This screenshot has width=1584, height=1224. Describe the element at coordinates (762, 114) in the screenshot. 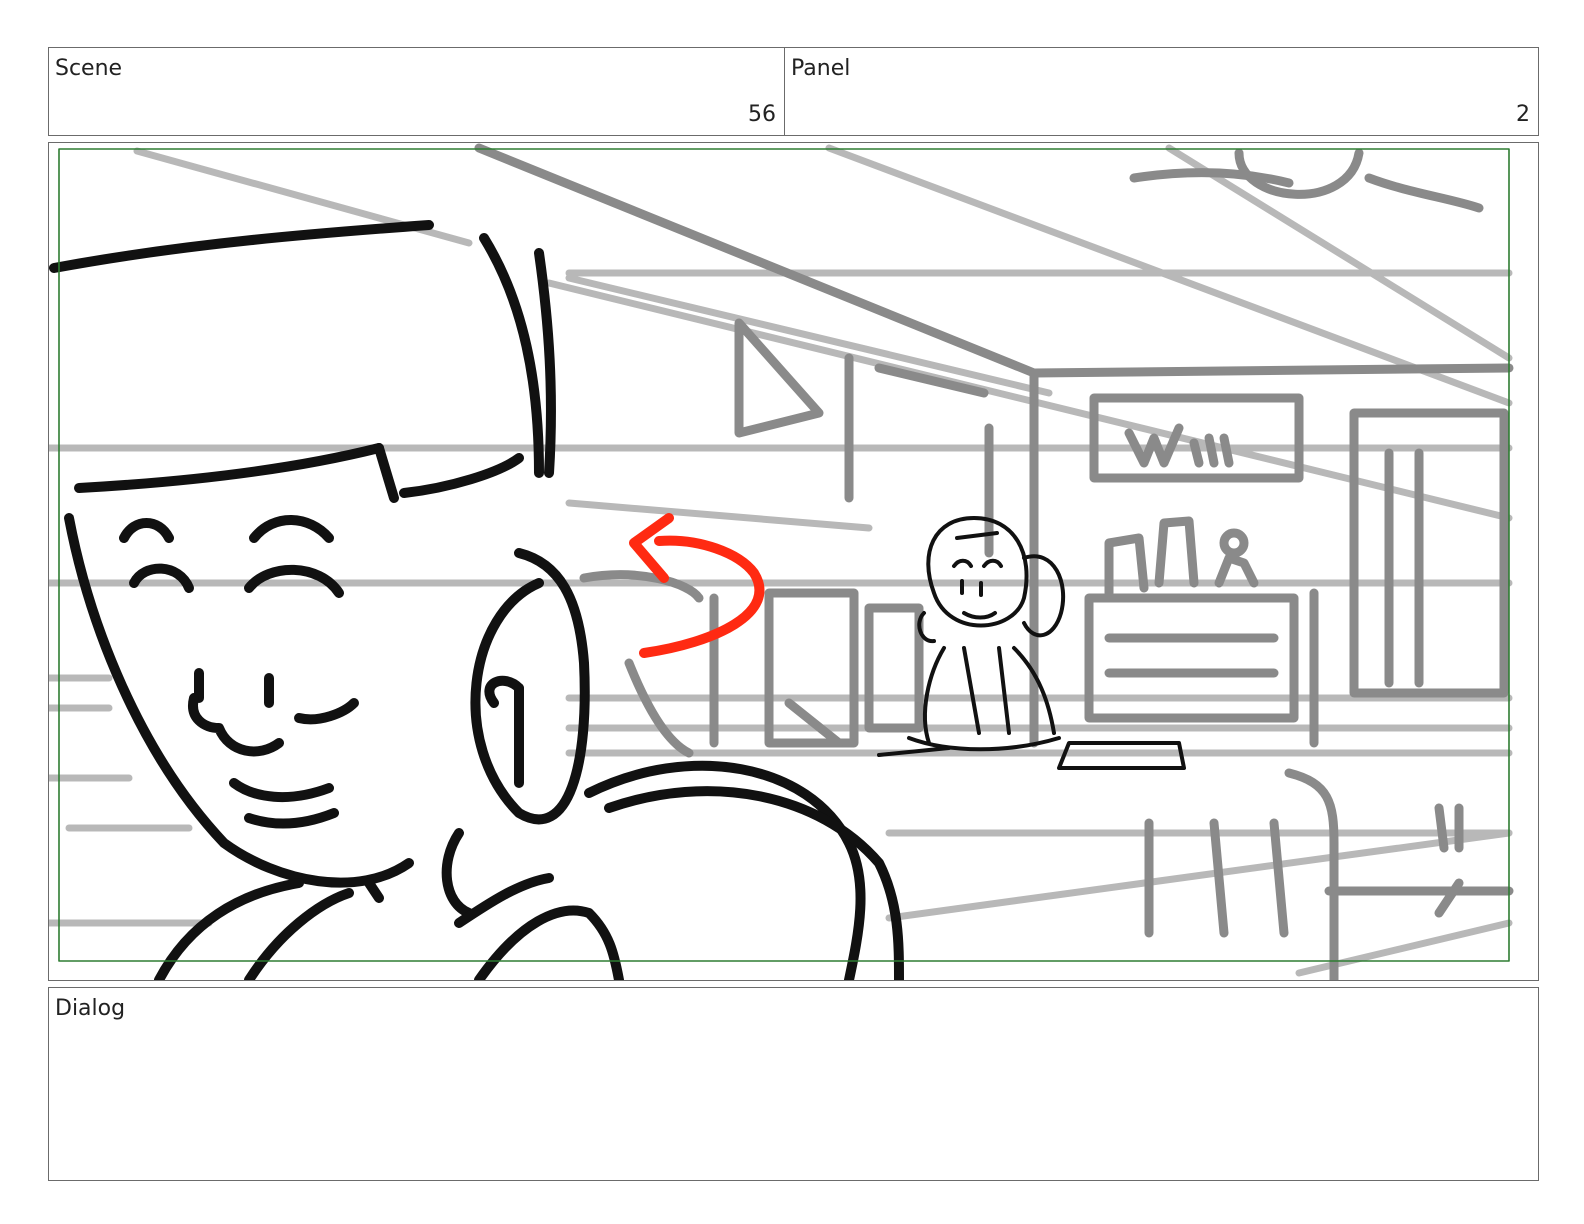

I see `scene-number: 56` at that location.